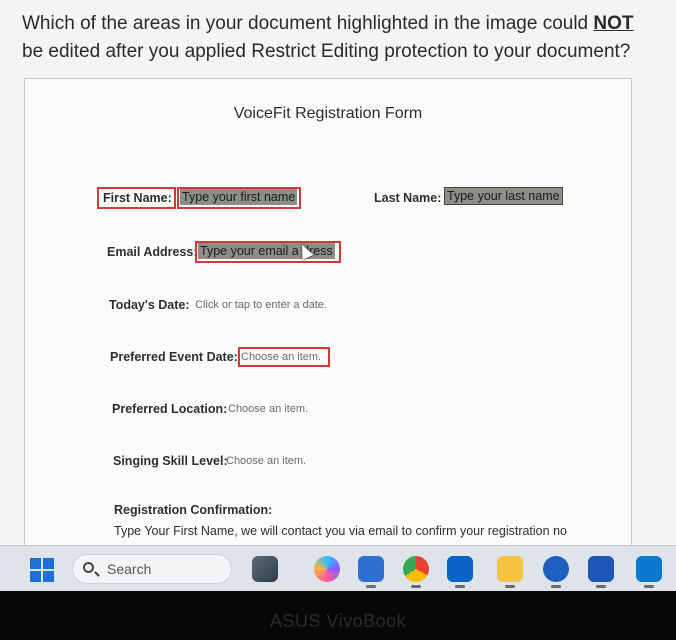  What do you see at coordinates (371, 572) in the screenshot?
I see `store-icon` at bounding box center [371, 572].